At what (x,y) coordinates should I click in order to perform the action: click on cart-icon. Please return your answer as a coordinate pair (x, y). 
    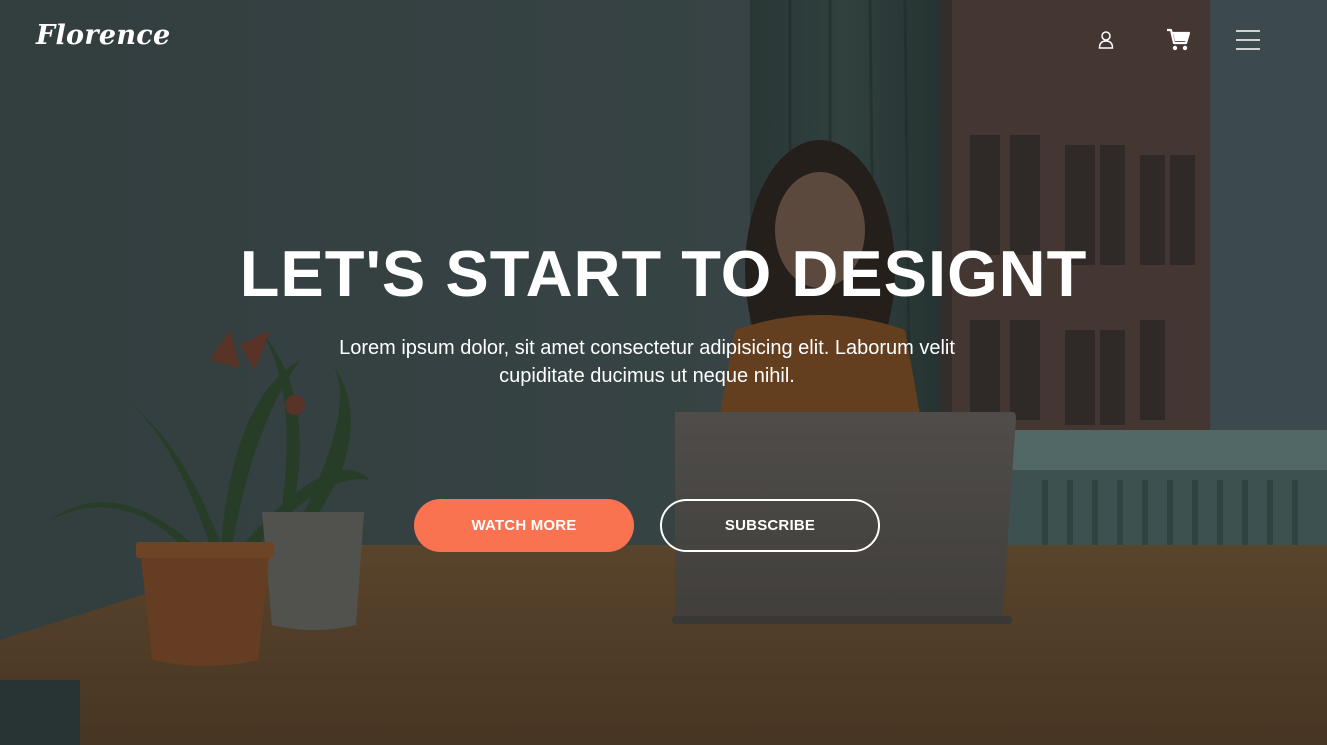
    Looking at the image, I should click on (1178, 40).